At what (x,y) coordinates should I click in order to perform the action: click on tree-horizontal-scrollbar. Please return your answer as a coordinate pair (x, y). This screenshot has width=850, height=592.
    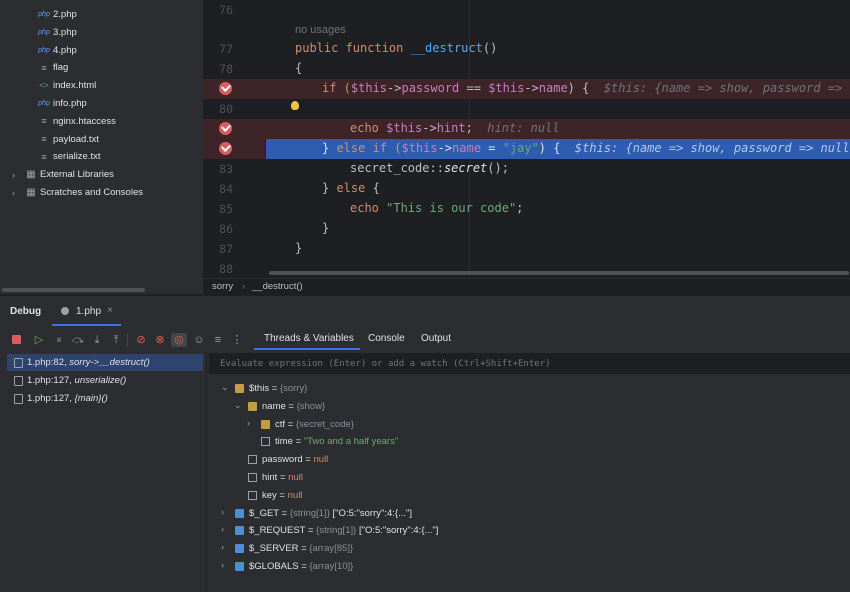
    Looking at the image, I should click on (73, 290).